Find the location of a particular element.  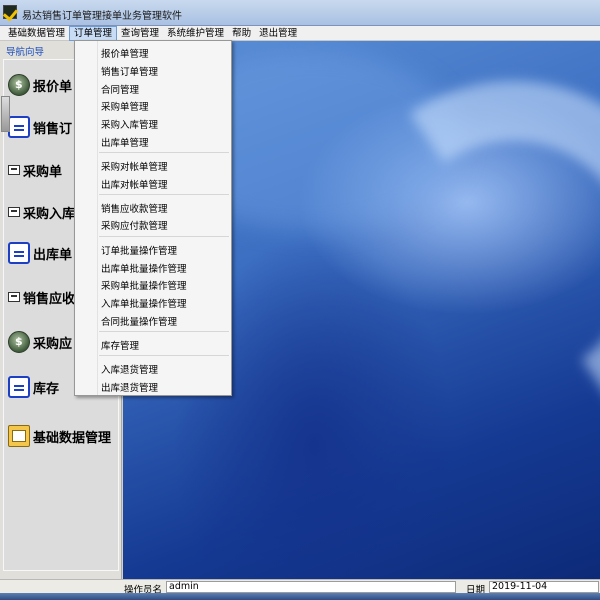

nav-button-basic-data: 基础数据管理 is located at coordinates (59, 436).